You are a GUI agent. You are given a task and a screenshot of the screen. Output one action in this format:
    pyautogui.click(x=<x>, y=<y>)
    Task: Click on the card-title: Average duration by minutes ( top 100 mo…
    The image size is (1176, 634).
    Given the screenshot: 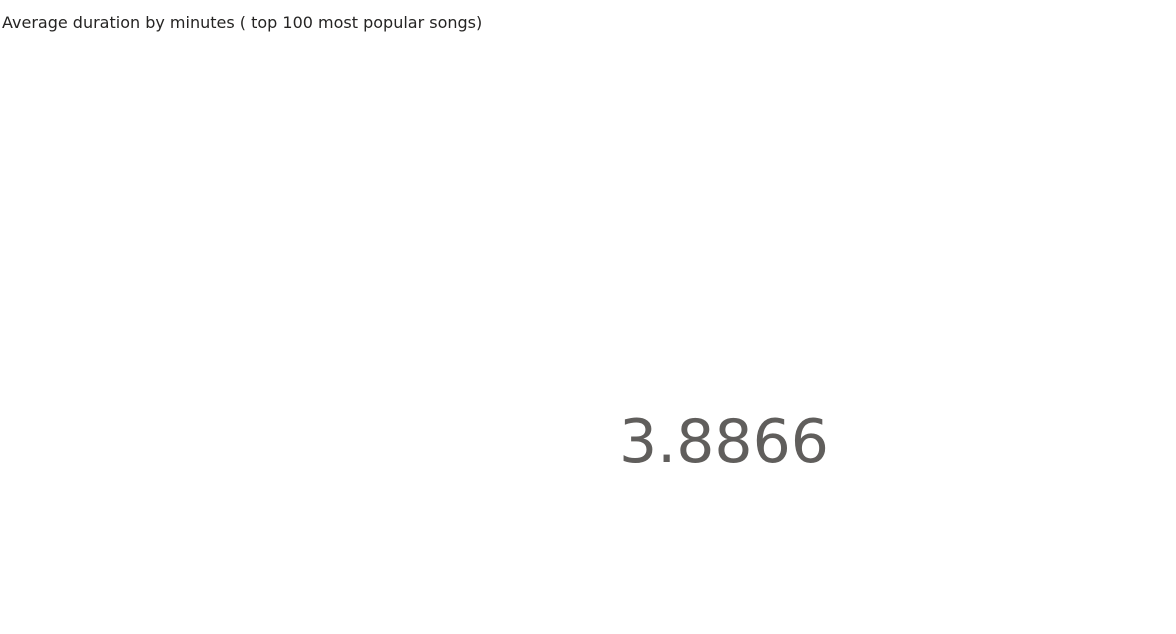 What is the action you would take?
    pyautogui.click(x=242, y=22)
    